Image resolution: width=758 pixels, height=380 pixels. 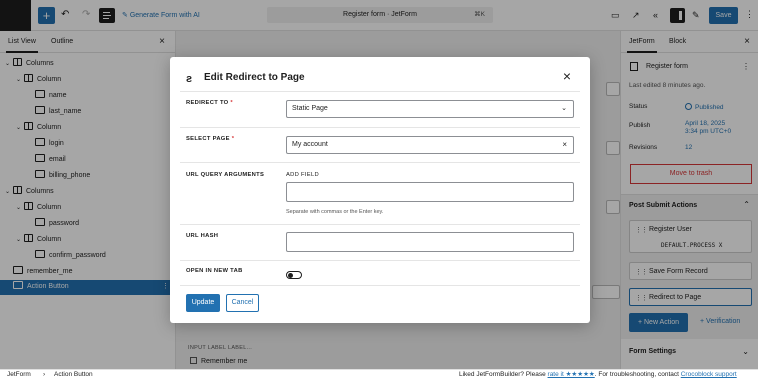 What do you see at coordinates (335, 212) in the screenshot?
I see `add-field-help: Separate with commas or the Enter key.` at bounding box center [335, 212].